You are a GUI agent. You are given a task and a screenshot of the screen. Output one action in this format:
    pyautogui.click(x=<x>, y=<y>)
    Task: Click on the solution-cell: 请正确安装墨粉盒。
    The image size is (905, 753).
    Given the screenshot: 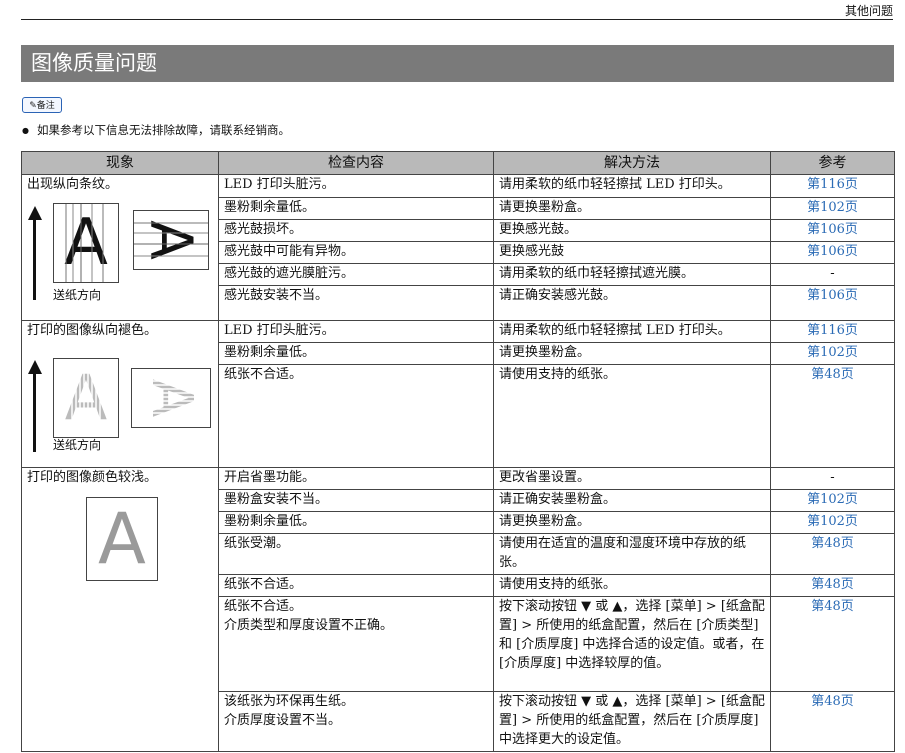 What is the action you would take?
    pyautogui.click(x=632, y=500)
    